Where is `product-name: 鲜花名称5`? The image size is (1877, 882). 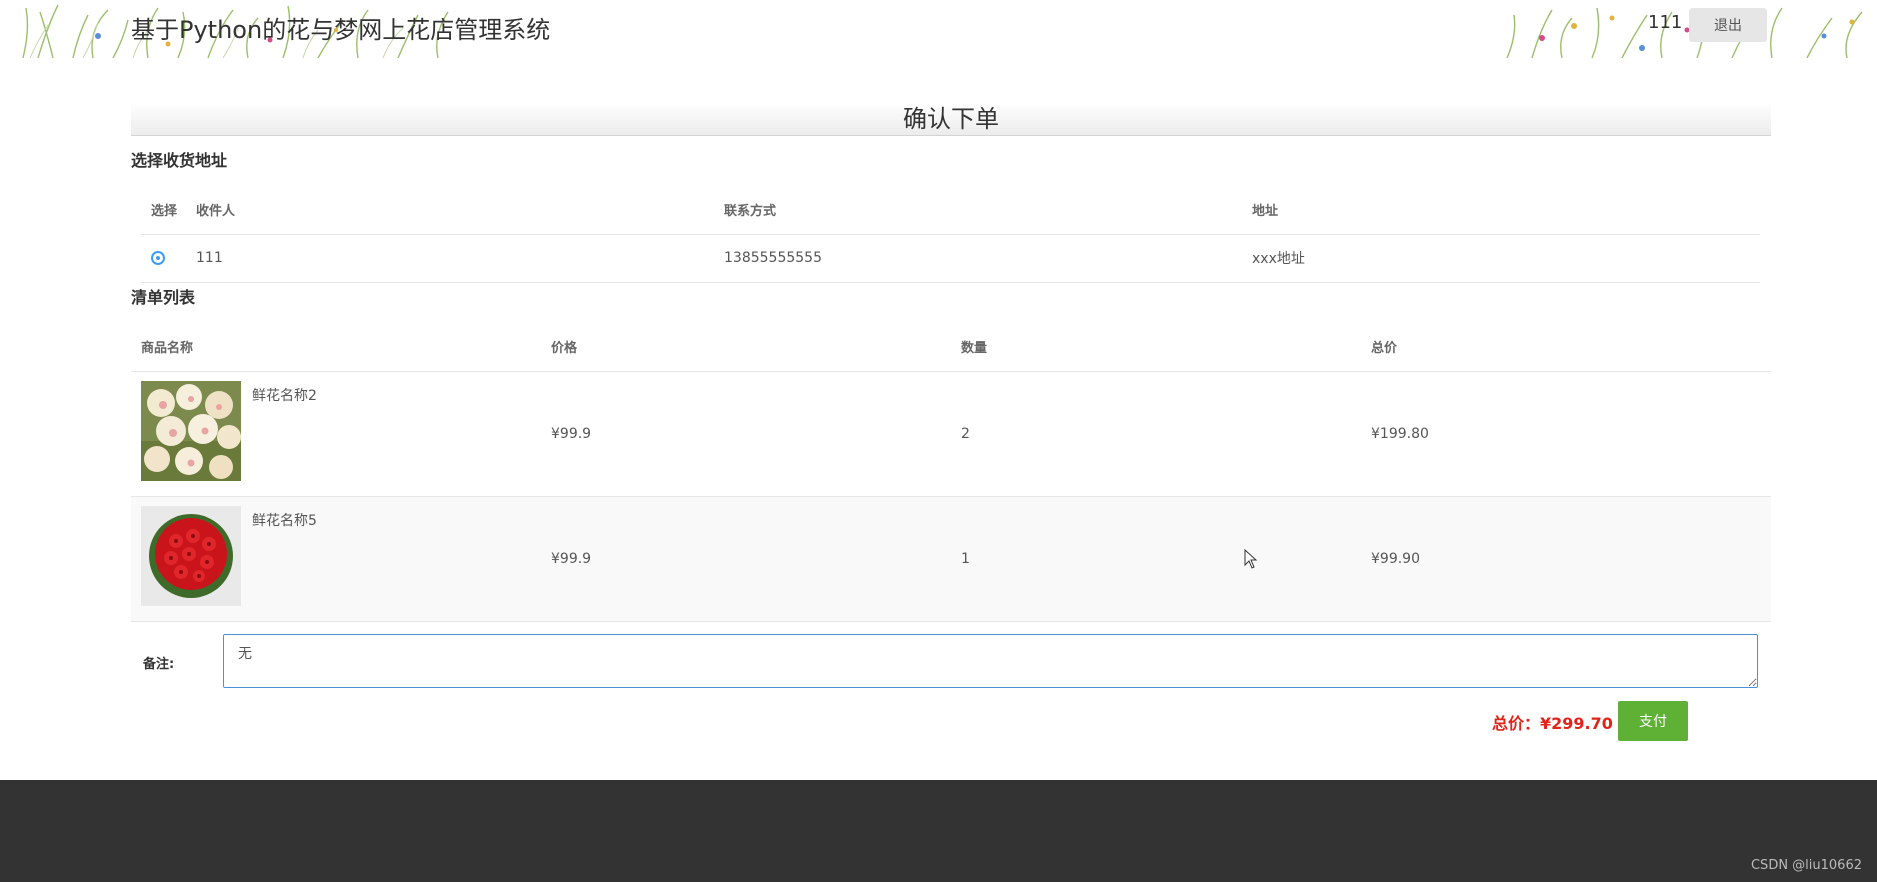 product-name: 鲜花名称5 is located at coordinates (284, 520).